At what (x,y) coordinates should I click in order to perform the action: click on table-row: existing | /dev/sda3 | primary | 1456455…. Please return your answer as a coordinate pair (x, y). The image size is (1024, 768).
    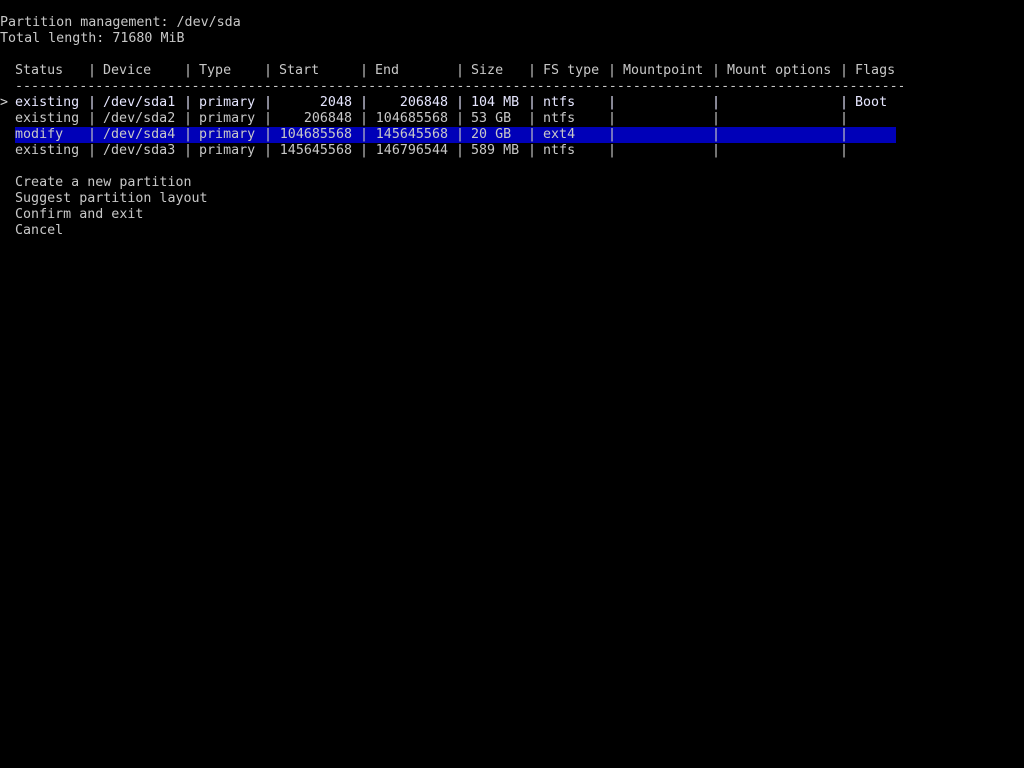
    Looking at the image, I should click on (512, 151).